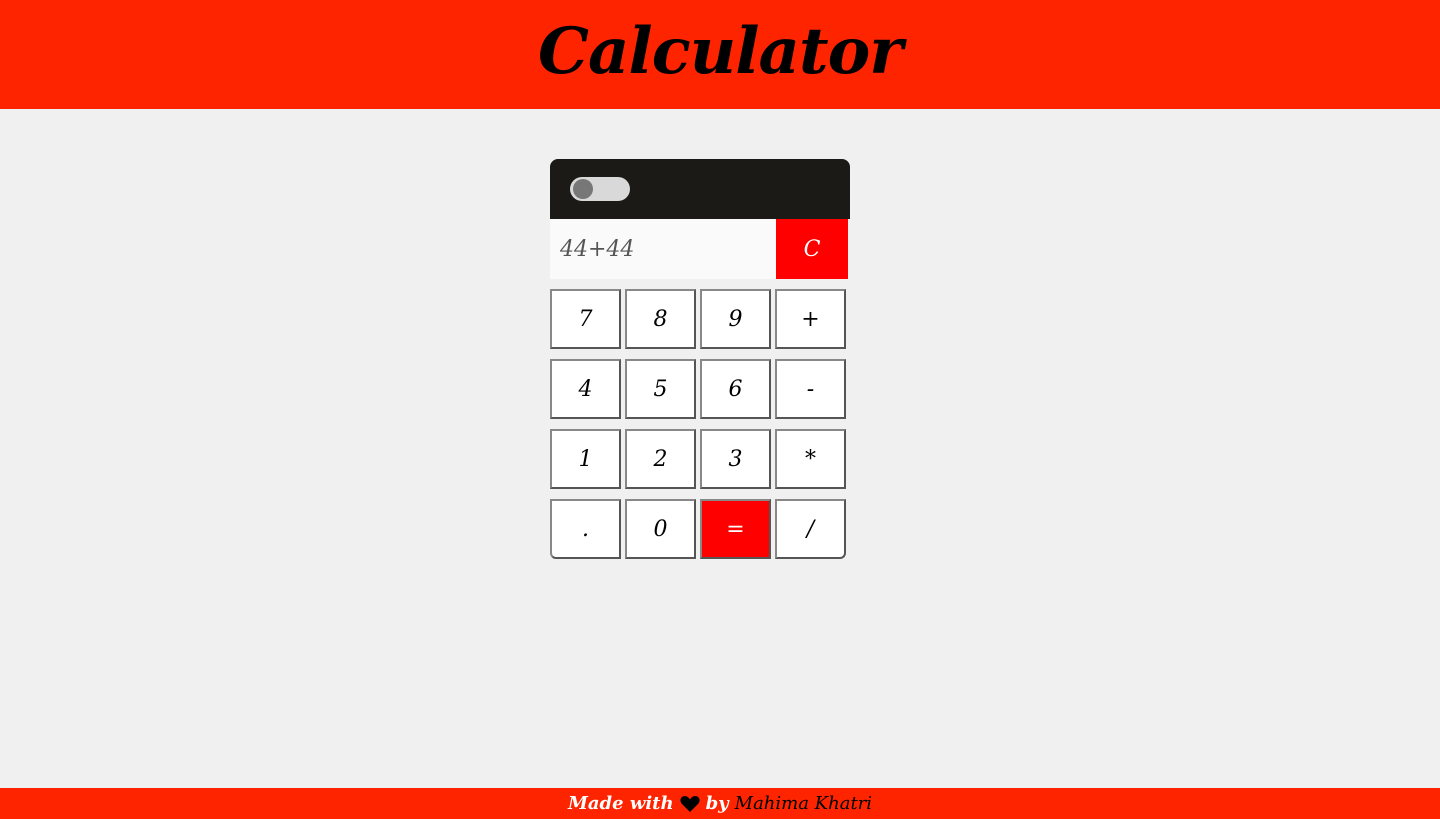 This screenshot has width=1440, height=819. Describe the element at coordinates (660, 529) in the screenshot. I see `key-0: 0` at that location.